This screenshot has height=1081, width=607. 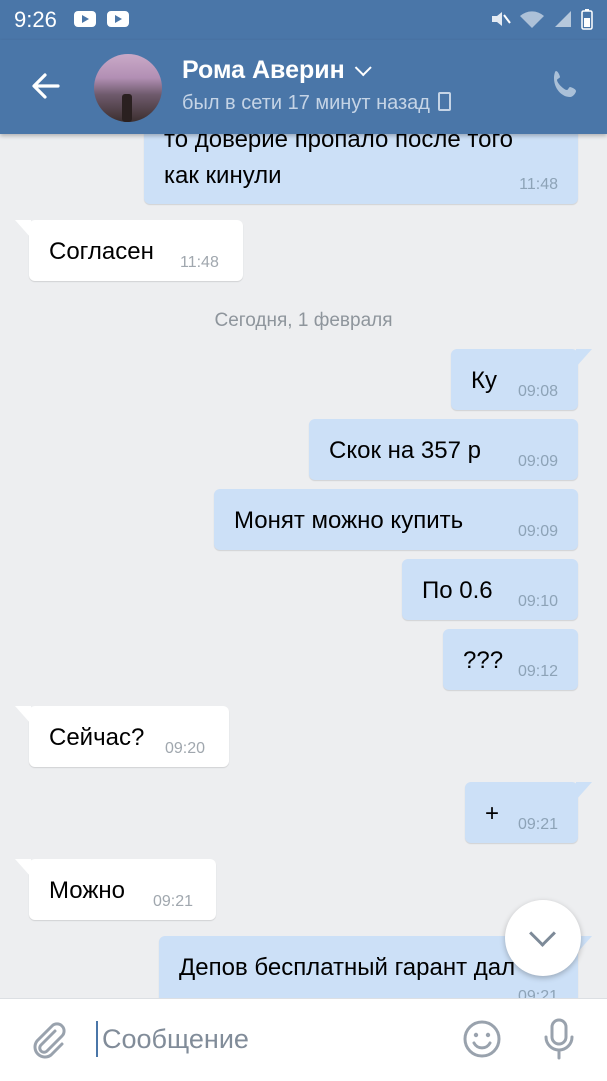 I want to click on clock: 9:26, so click(x=35, y=19).